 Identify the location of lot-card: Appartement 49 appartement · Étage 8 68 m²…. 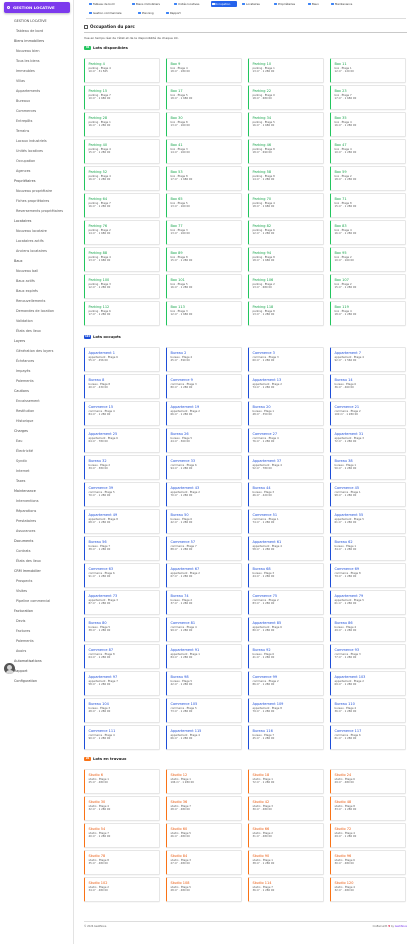
(122, 521).